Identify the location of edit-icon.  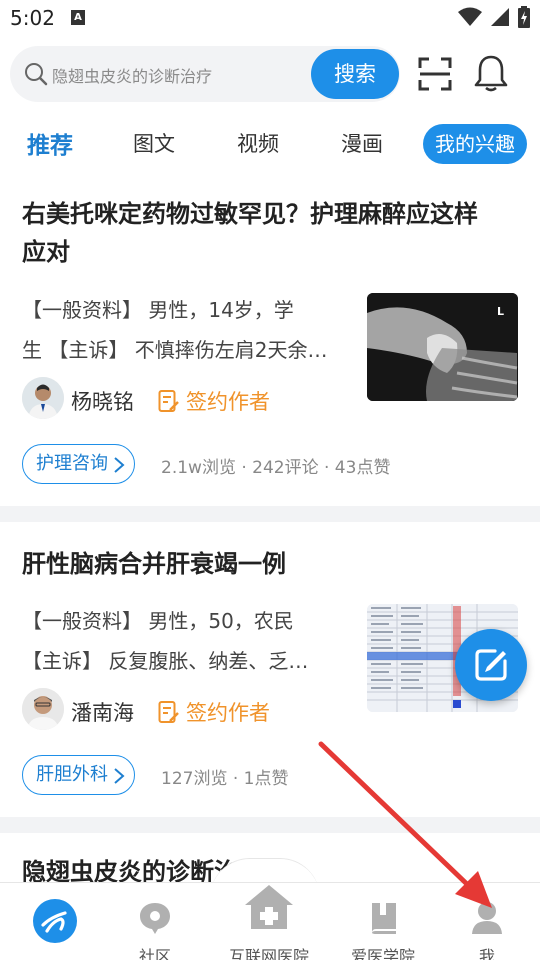
(491, 665).